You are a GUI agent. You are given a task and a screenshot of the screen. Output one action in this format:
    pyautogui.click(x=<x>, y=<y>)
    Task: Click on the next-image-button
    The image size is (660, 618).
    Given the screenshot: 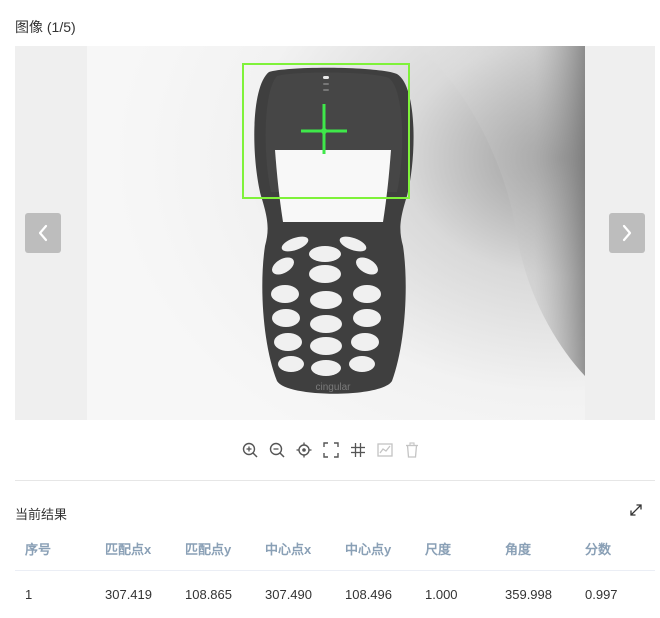 What is the action you would take?
    pyautogui.click(x=627, y=233)
    